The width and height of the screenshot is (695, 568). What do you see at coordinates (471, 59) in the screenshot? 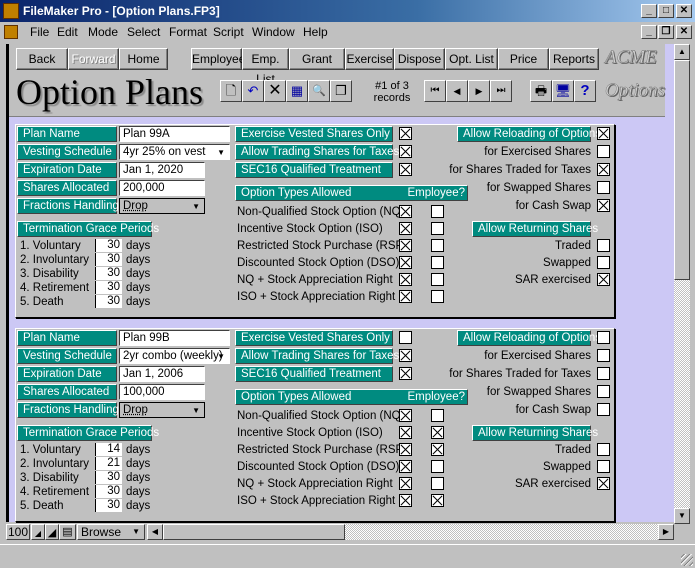
I see `opt-list-button: Opt. List` at bounding box center [471, 59].